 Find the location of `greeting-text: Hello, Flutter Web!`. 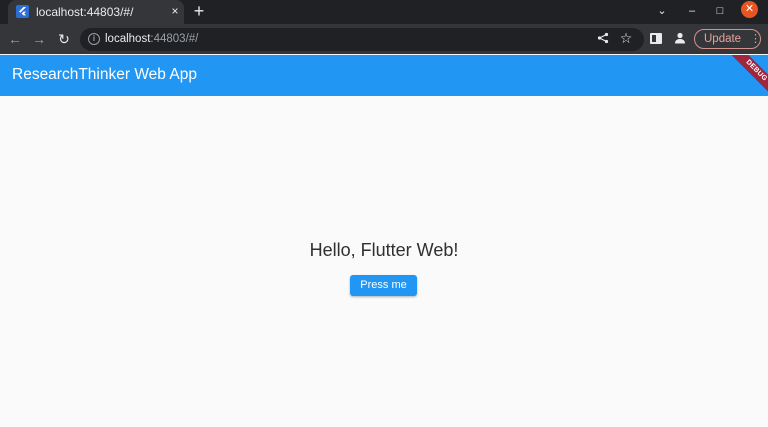

greeting-text: Hello, Flutter Web! is located at coordinates (384, 250).